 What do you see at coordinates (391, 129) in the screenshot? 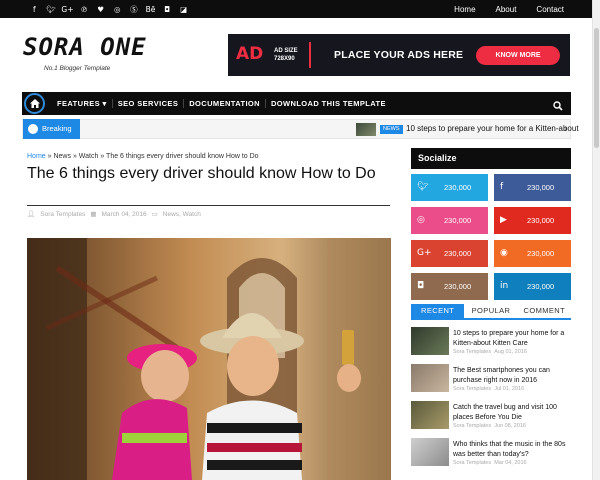
I see `breaking-tag: NEWS` at bounding box center [391, 129].